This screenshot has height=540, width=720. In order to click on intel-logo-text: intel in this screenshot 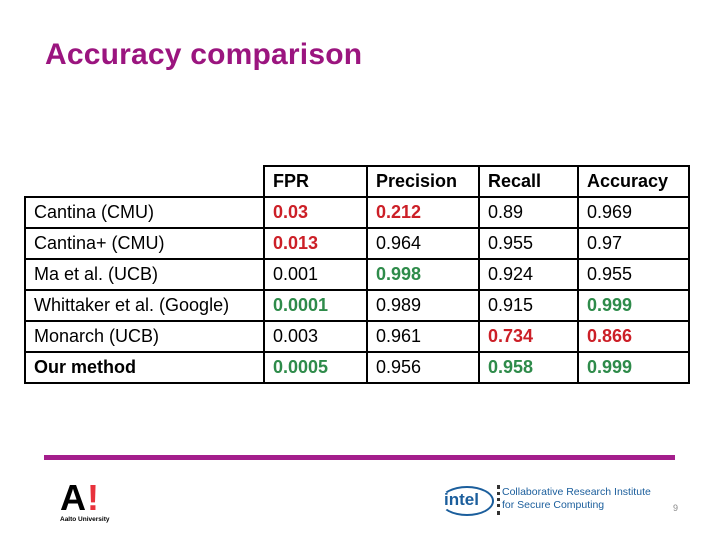, I will do `click(461, 499)`.